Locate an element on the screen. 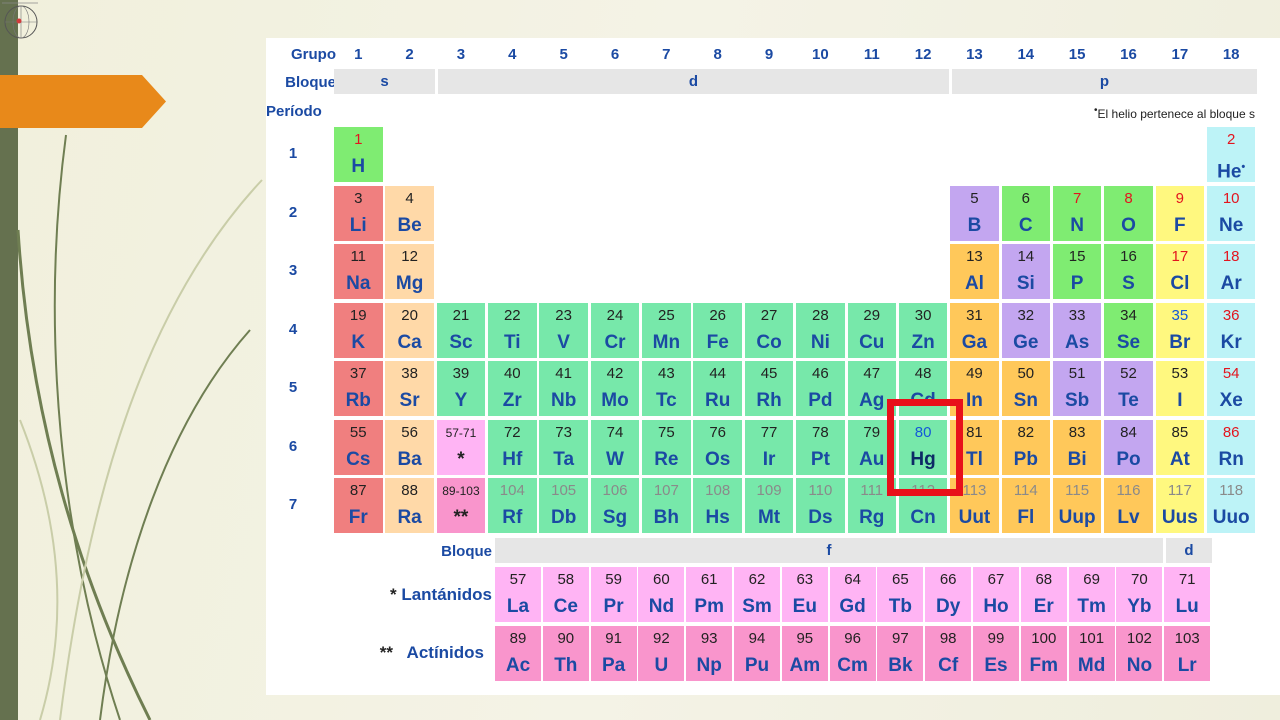  element-cell-Bi: 83 Bi is located at coordinates (1077, 447).